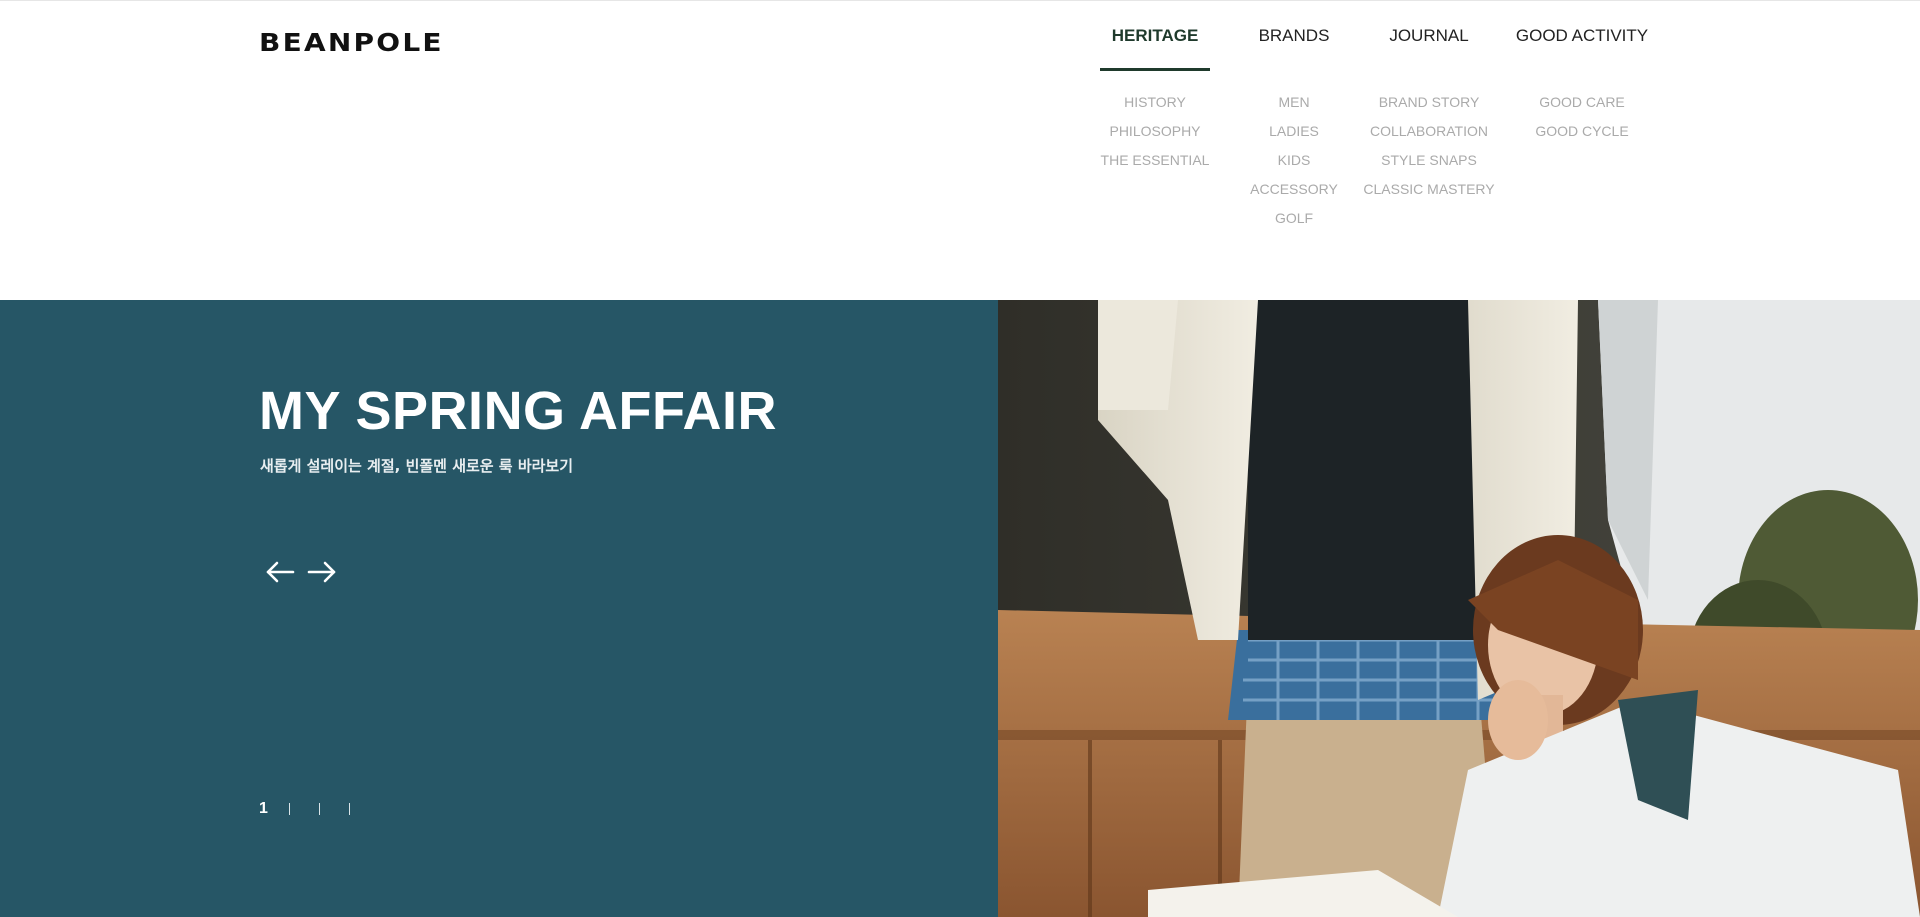  I want to click on submenu-history: HISTORY, so click(1155, 108).